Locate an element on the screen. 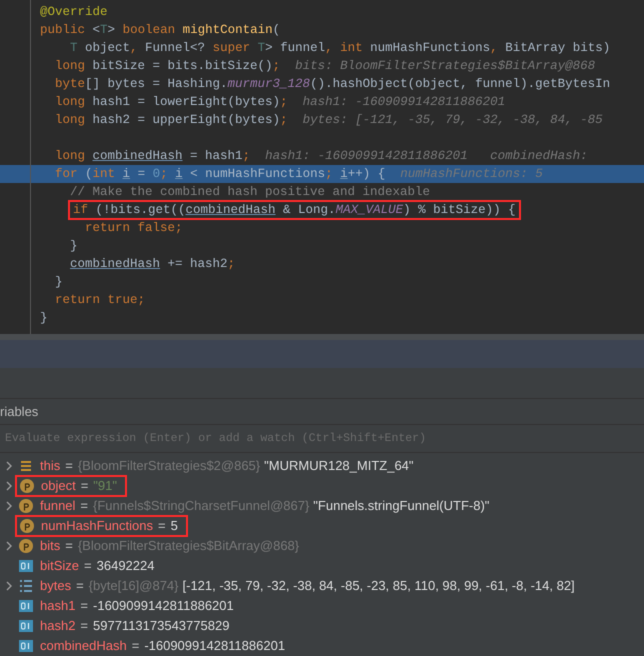  code-line: long hash2 = upperEight(bytes); bytes: [-121, -35, 79, -32, -38, 84, -85 is located at coordinates (328, 120).